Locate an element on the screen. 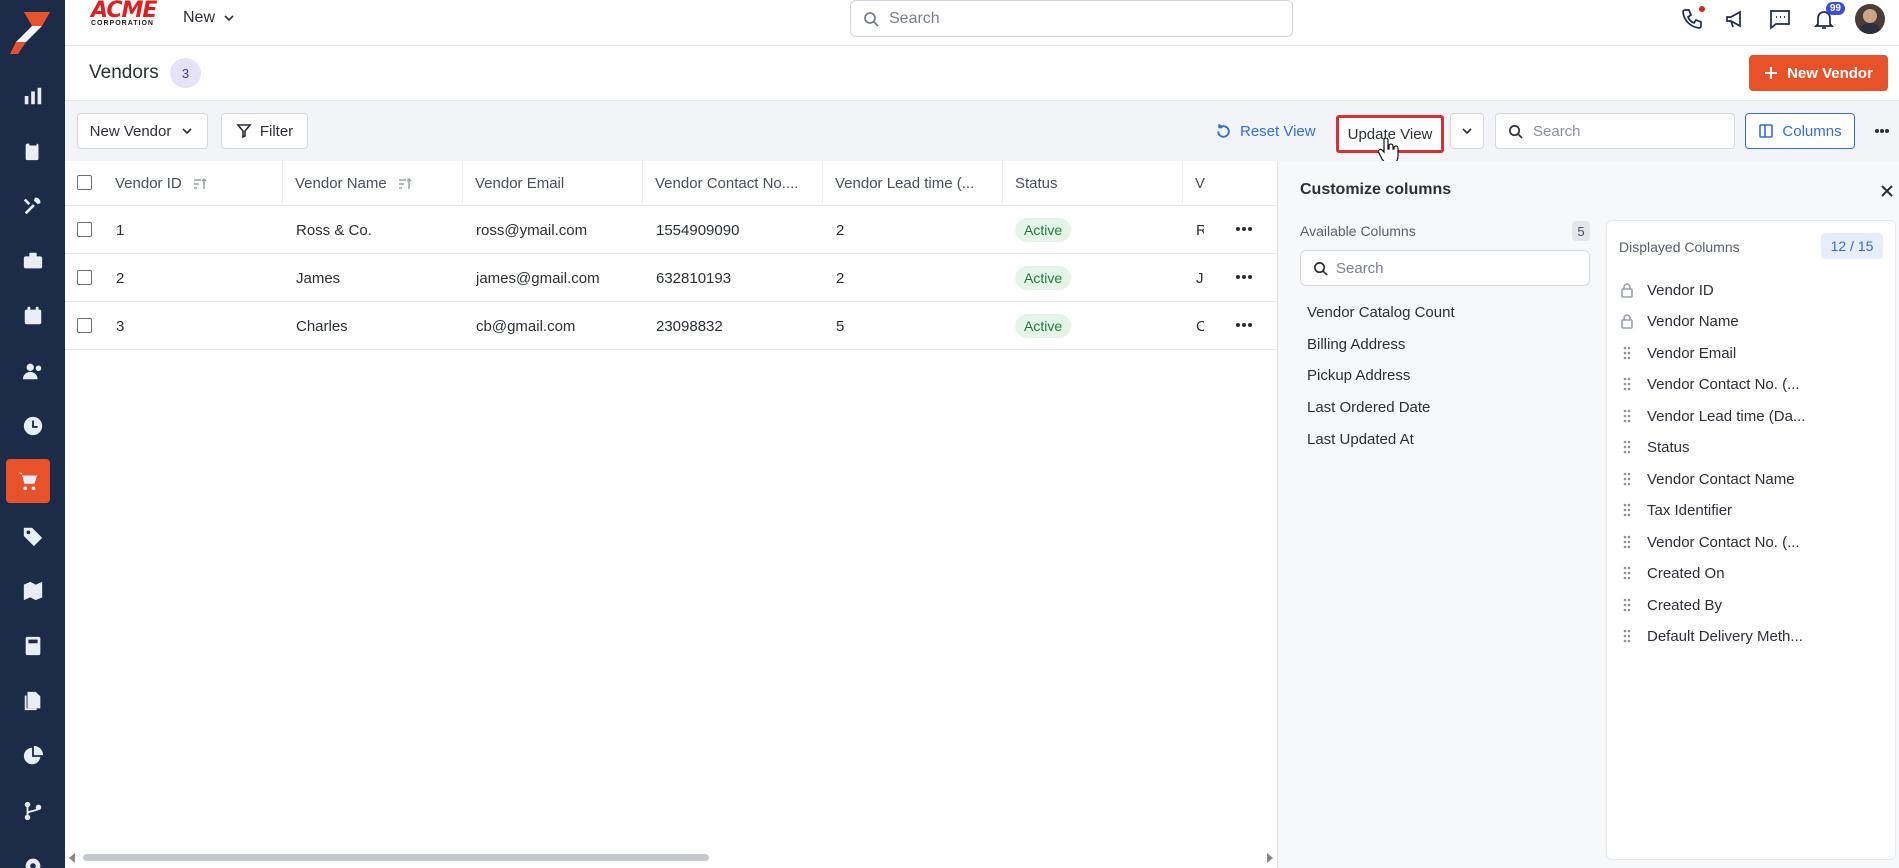 The height and width of the screenshot is (868, 1899). column-header-vendor-id: Vendor ID is located at coordinates (193, 183).